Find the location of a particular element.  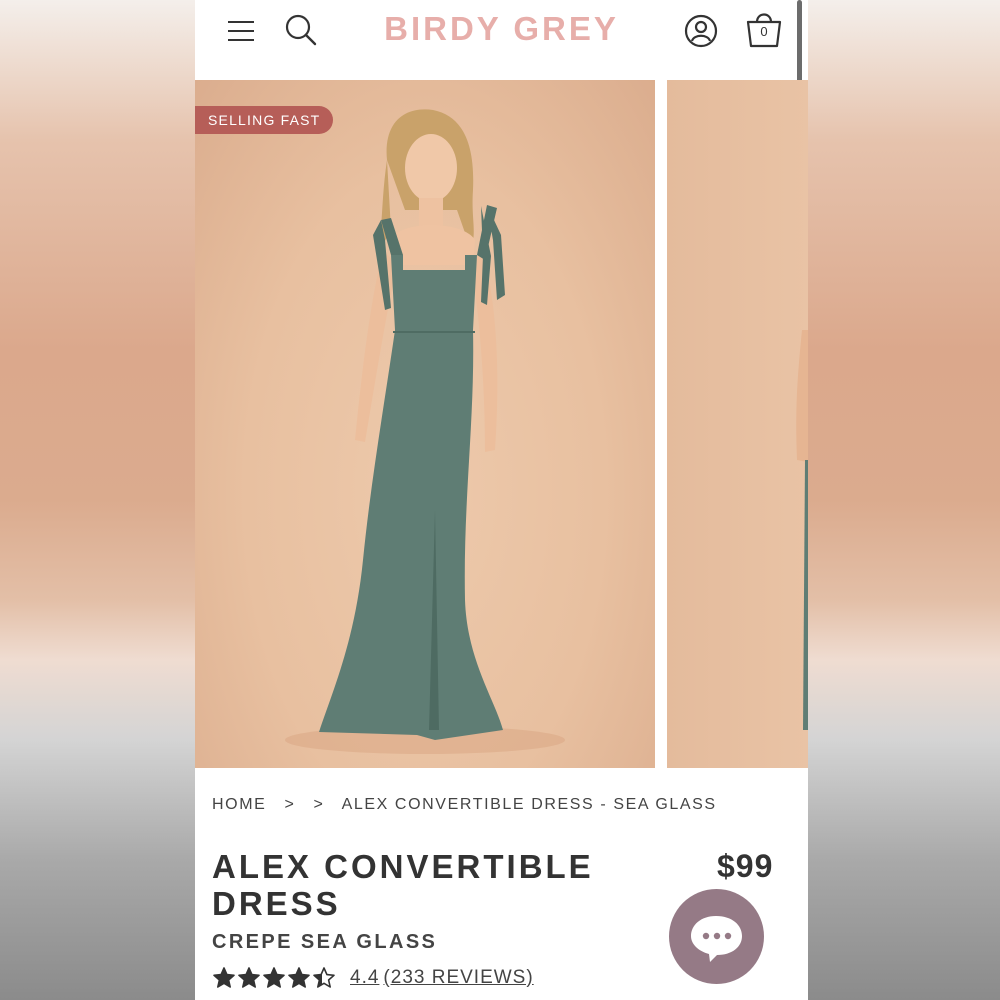

reviews-link: 4.4 (233 REVIEWS) is located at coordinates (444, 978).